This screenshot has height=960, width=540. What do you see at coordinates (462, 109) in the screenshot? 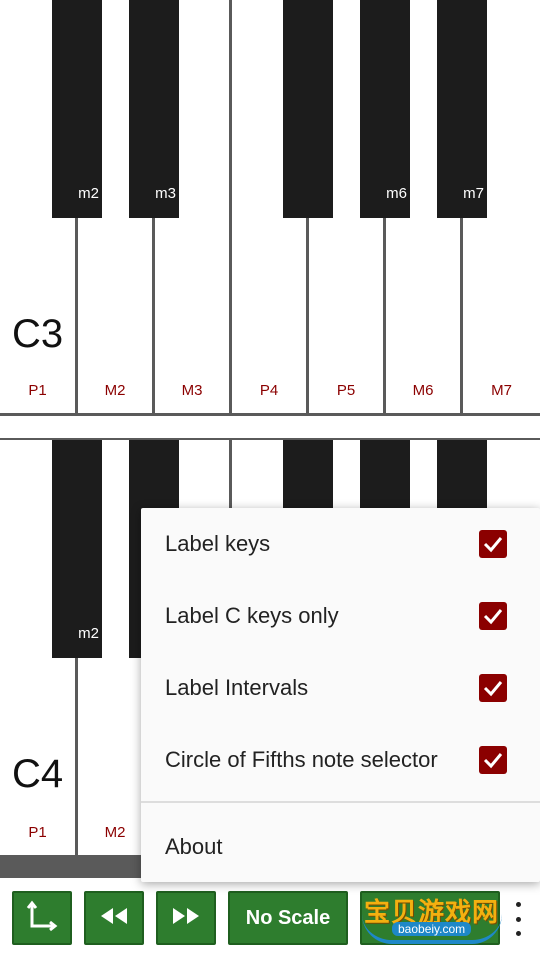
I see `black-key-a-sharp: m7` at bounding box center [462, 109].